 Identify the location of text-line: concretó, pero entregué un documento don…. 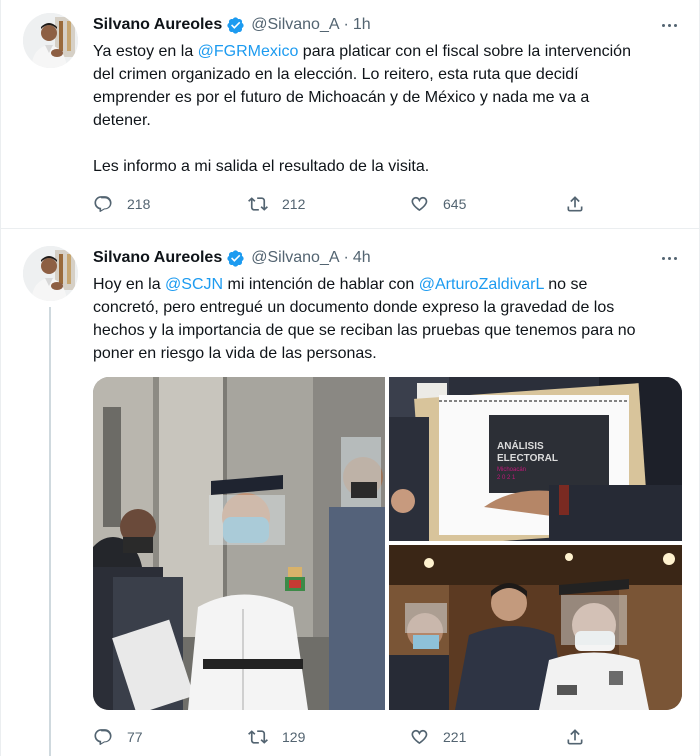
(354, 307).